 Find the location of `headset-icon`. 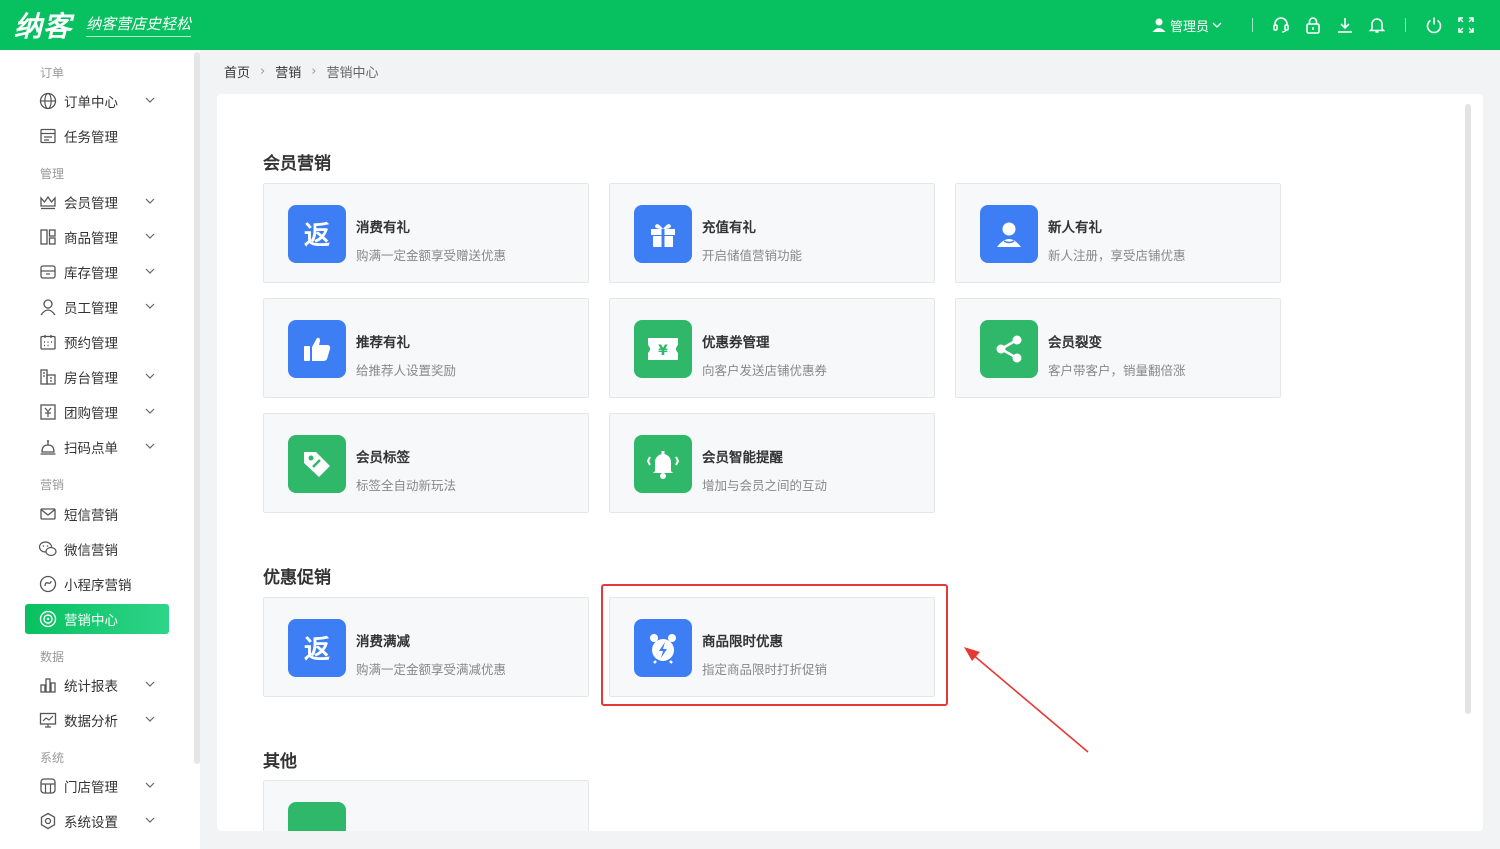

headset-icon is located at coordinates (1281, 25).